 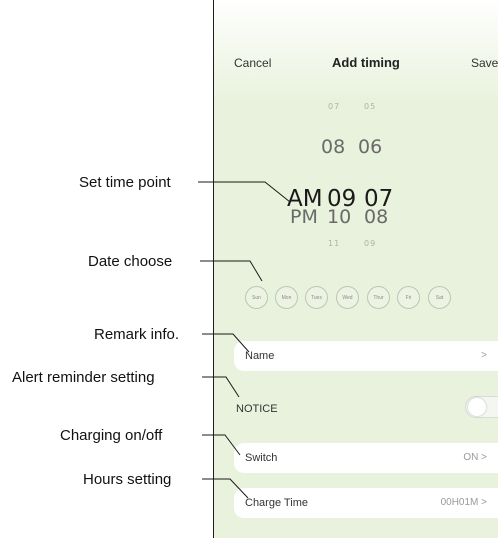 I want to click on day-tue-button: Tues, so click(x=316, y=297).